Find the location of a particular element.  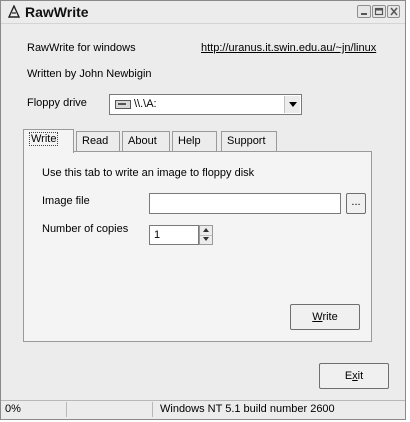

tab-support-label: Support is located at coordinates (246, 141).